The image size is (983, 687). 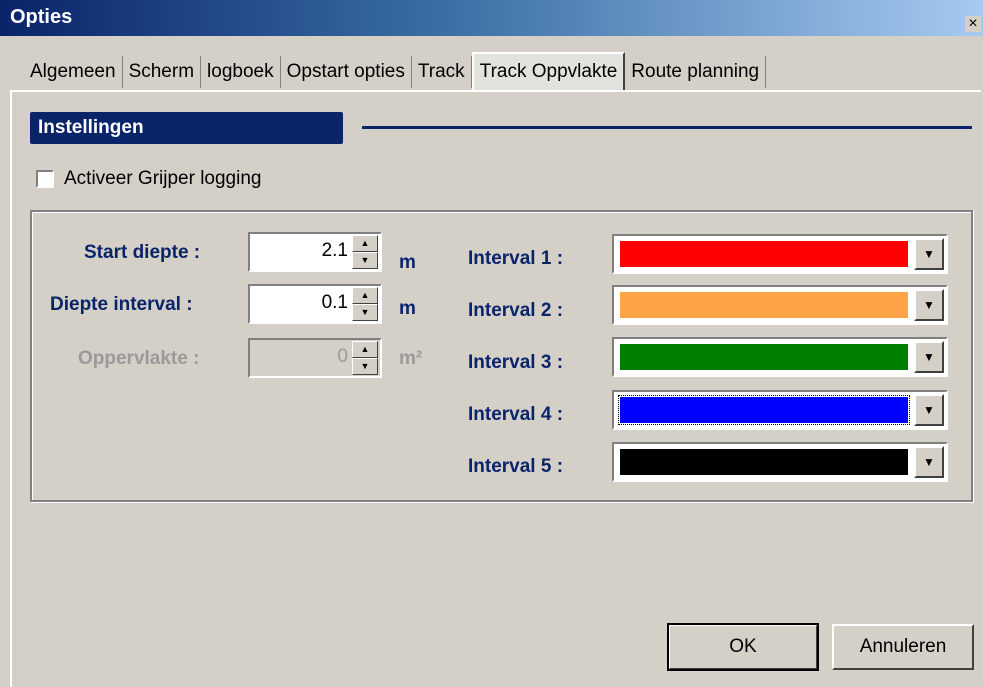 I want to click on section-divider, so click(x=667, y=127).